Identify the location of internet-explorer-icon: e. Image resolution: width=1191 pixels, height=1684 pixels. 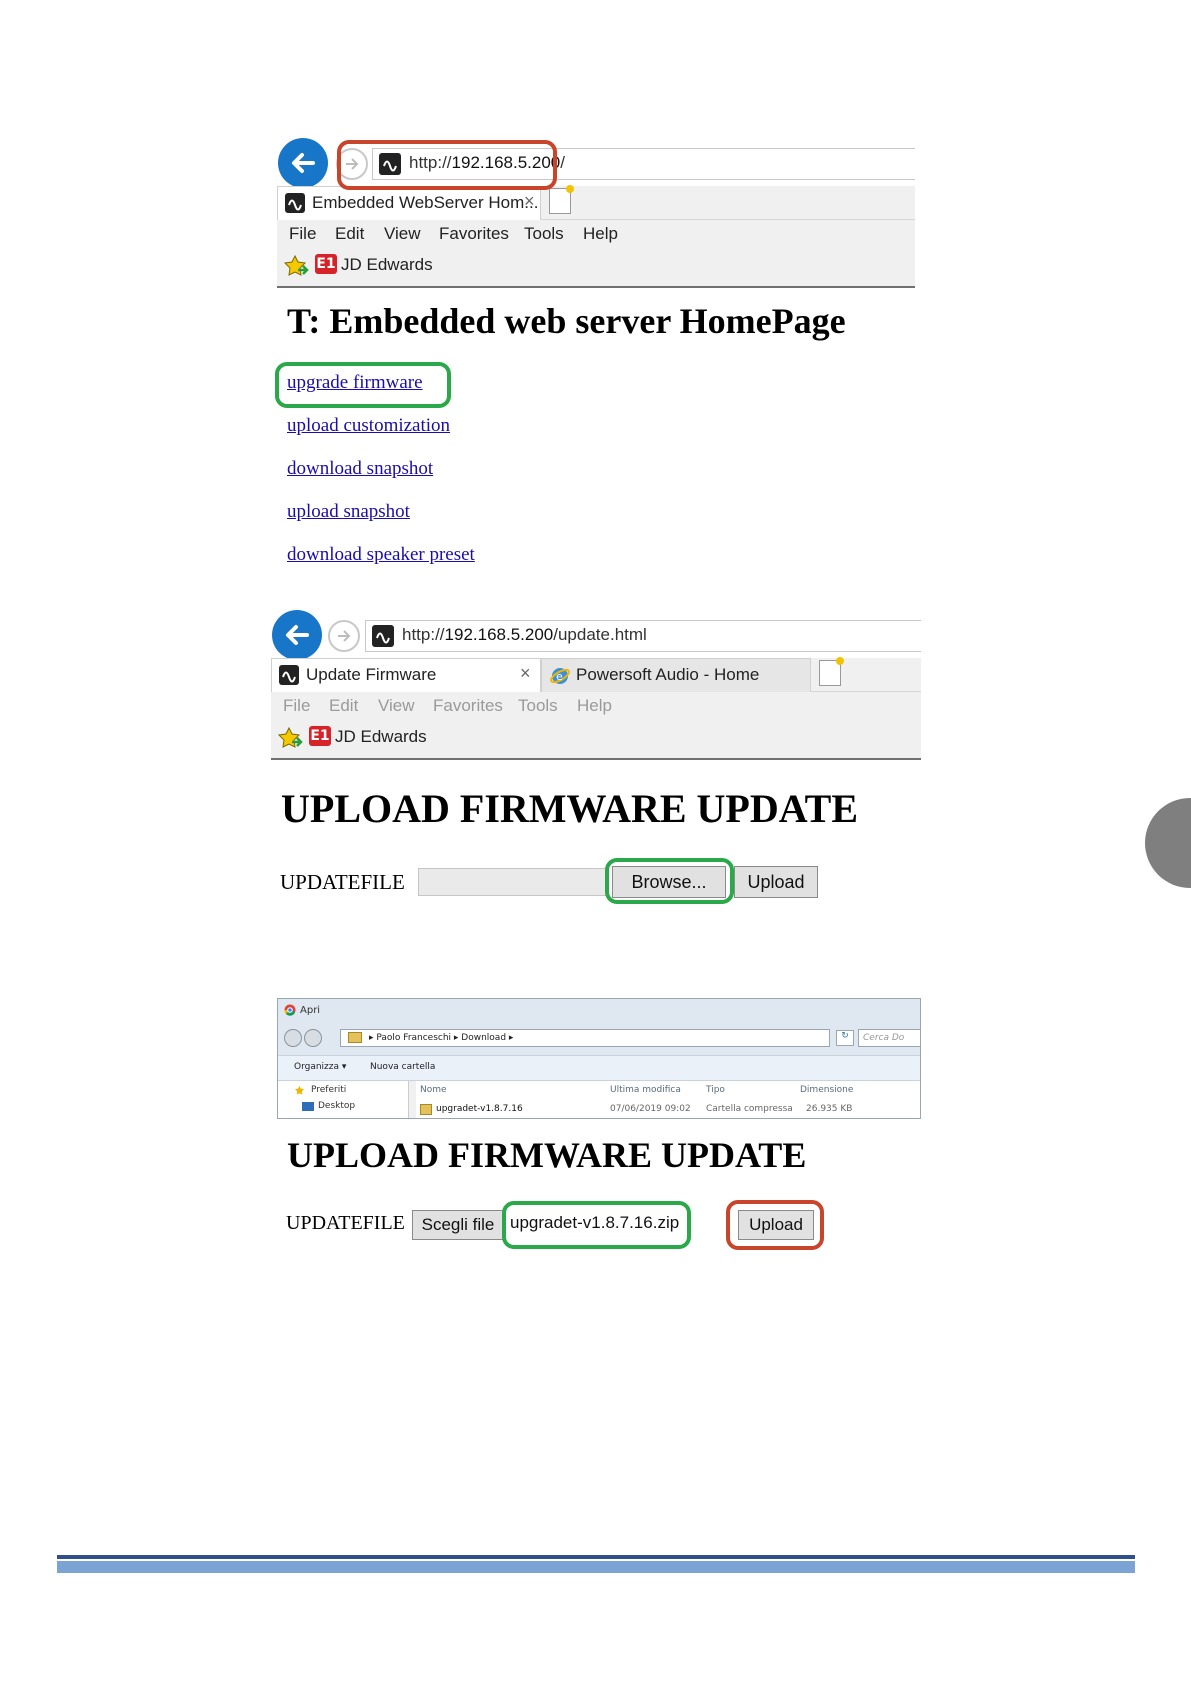
(560, 676).